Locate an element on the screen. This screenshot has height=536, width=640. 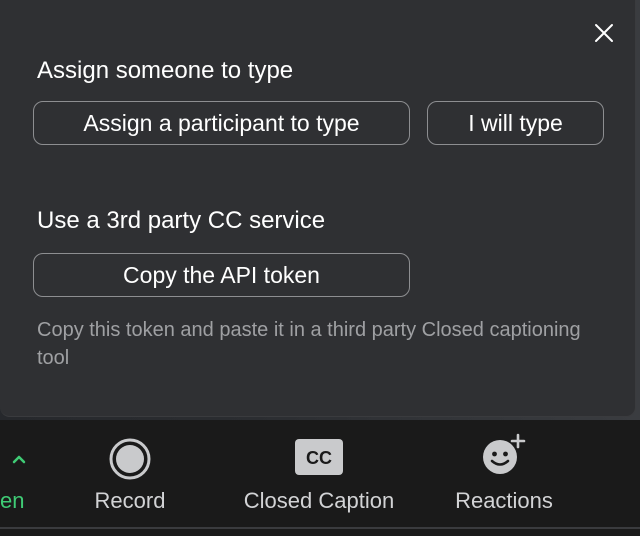
share-screen-button: en is located at coordinates (30, 478).